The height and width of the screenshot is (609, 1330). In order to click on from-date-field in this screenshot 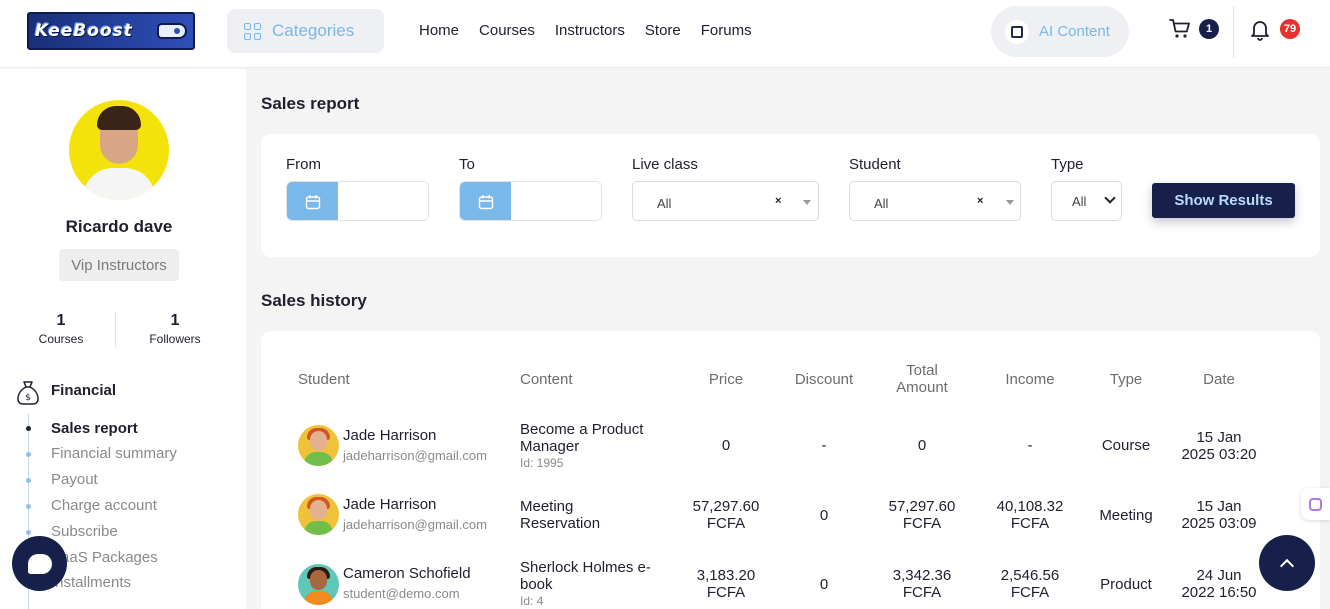, I will do `click(357, 201)`.